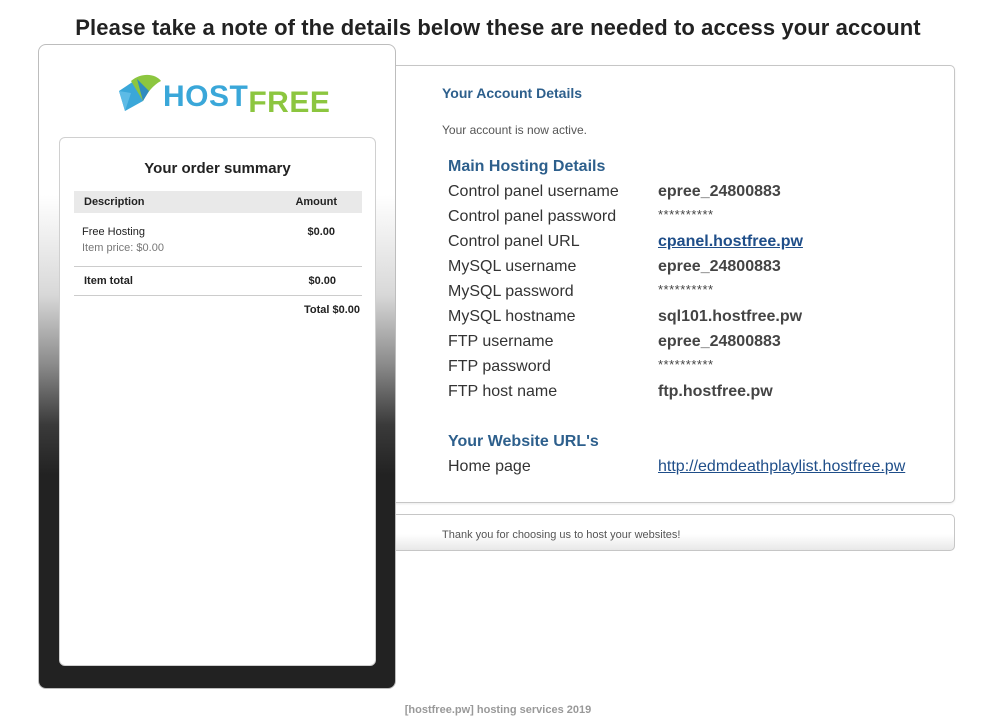  What do you see at coordinates (514, 130) in the screenshot?
I see `account-status-text: Your account is now active.` at bounding box center [514, 130].